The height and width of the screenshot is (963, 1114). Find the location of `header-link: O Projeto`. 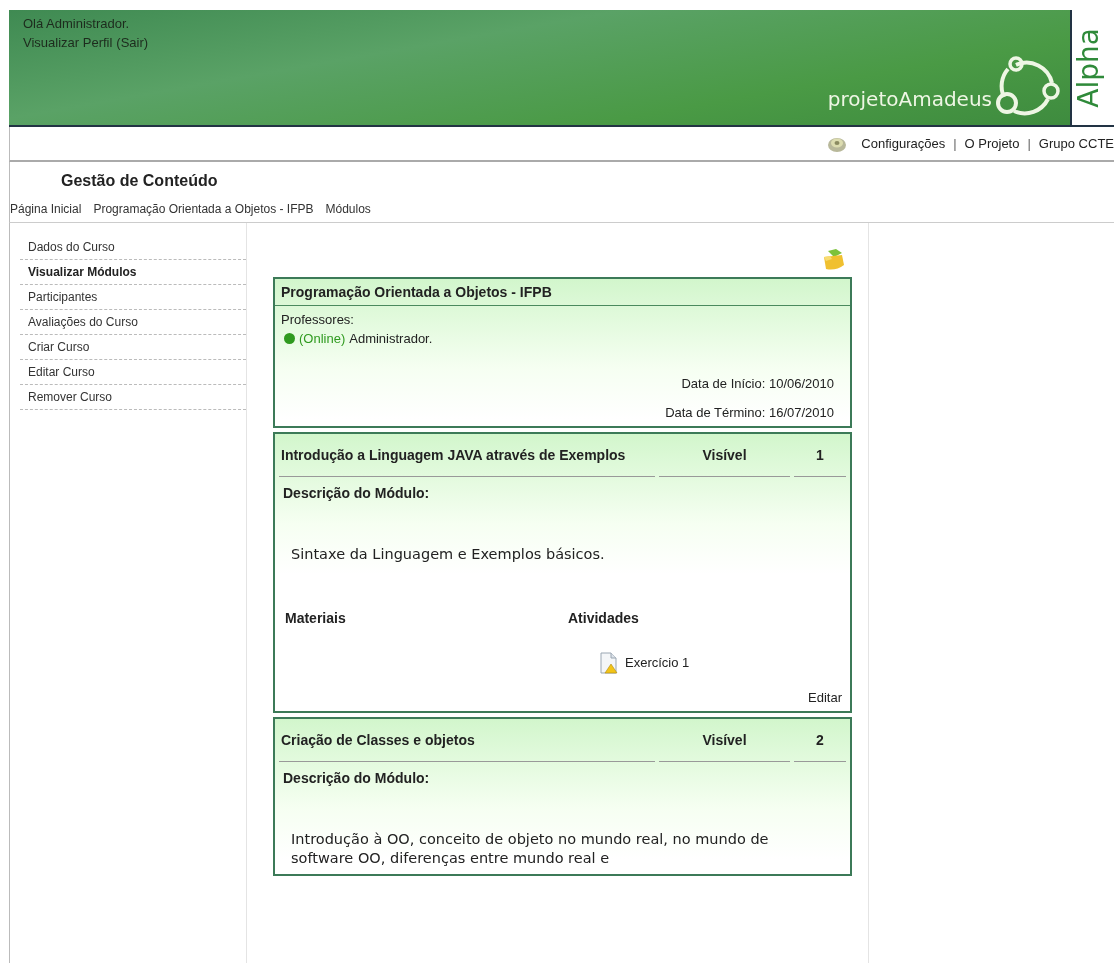

header-link: O Projeto is located at coordinates (992, 143).